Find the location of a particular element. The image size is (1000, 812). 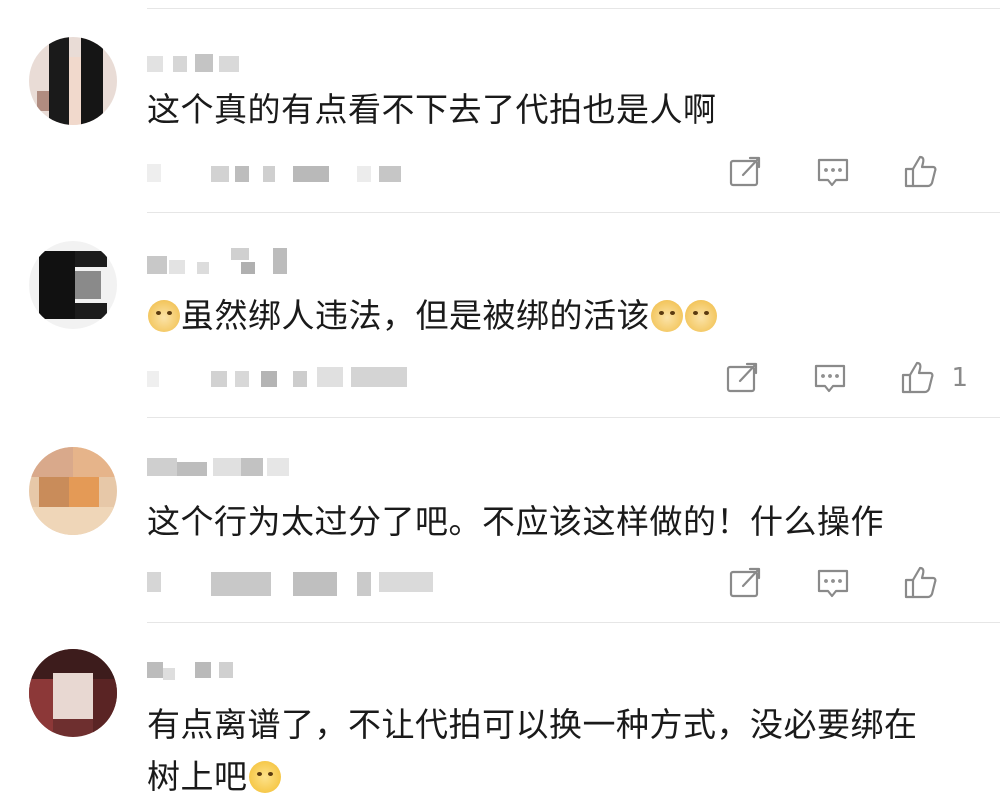

comment-text: 有点离谱了，不让代拍可以换一种方式，没必要绑在 树上吧 is located at coordinates (553, 751).